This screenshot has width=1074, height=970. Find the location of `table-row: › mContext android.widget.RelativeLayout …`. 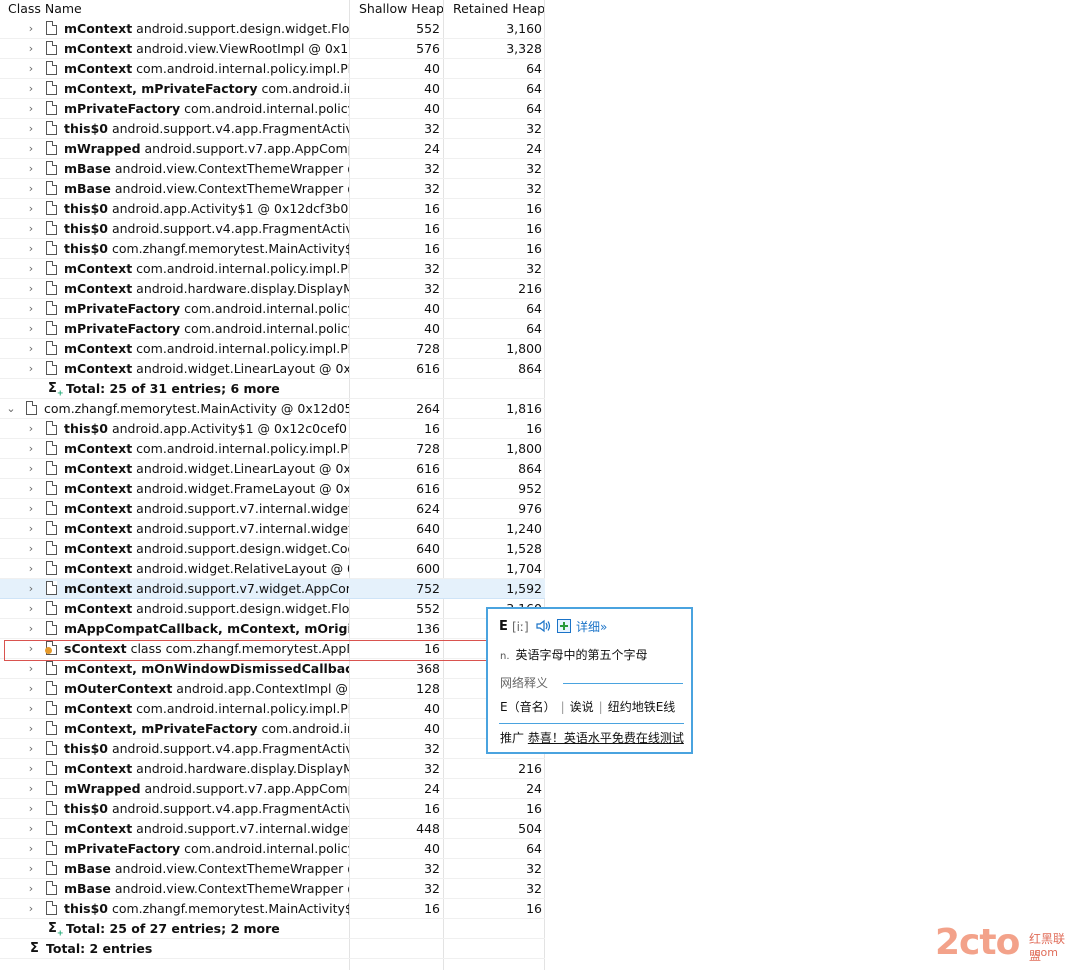

table-row: › mContext android.widget.RelativeLayout … is located at coordinates (272, 569).